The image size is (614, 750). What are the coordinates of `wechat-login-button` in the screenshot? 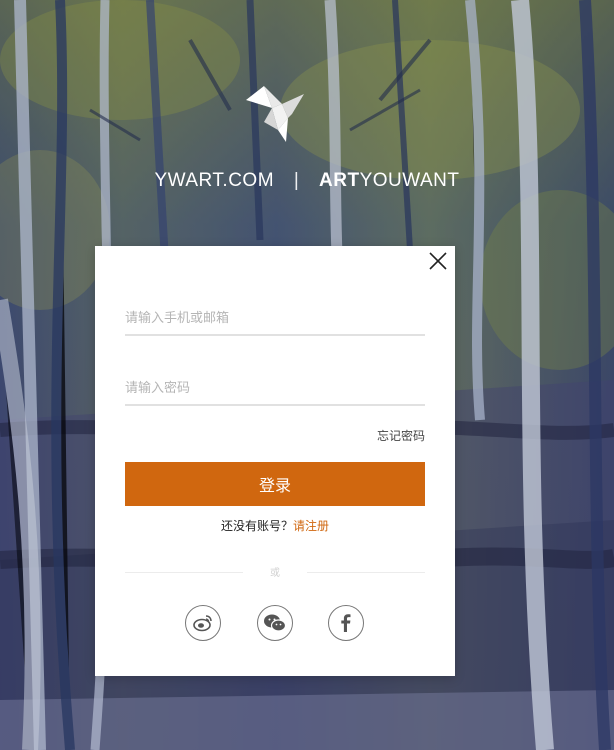 It's located at (275, 623).